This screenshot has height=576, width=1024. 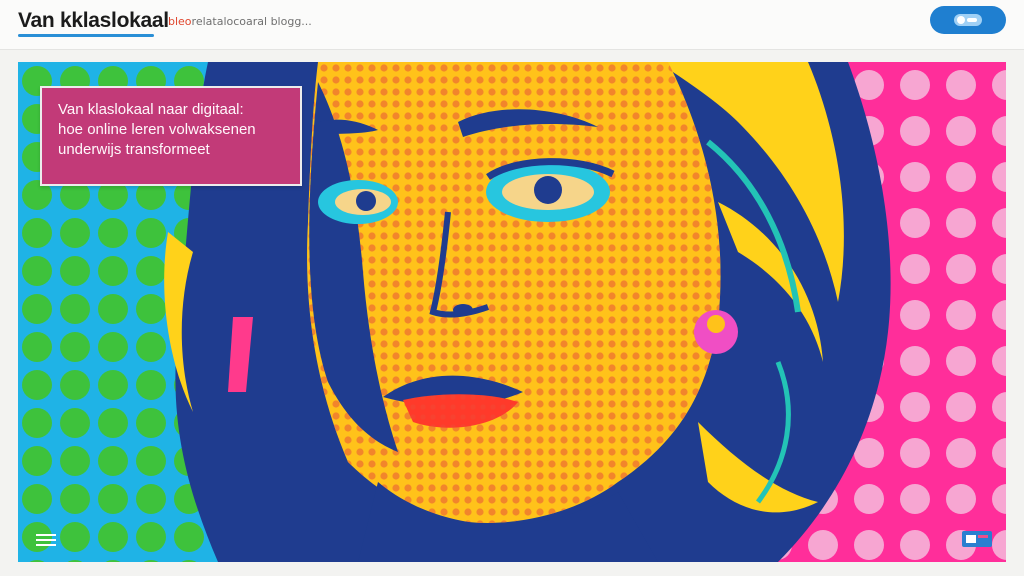 What do you see at coordinates (977, 538) in the screenshot?
I see `widget-icon` at bounding box center [977, 538].